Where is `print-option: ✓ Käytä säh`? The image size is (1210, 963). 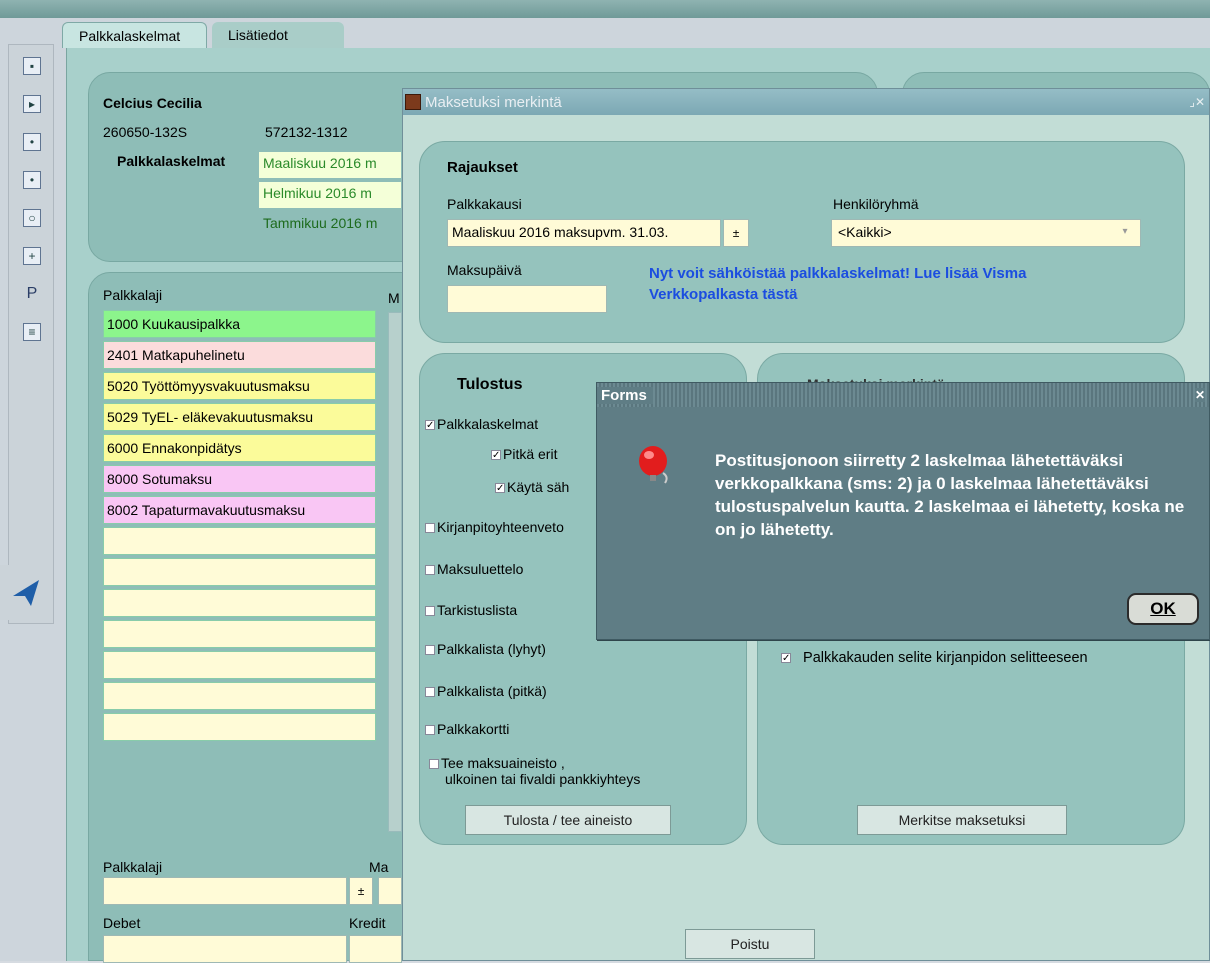 print-option: ✓ Käytä säh is located at coordinates (532, 487).